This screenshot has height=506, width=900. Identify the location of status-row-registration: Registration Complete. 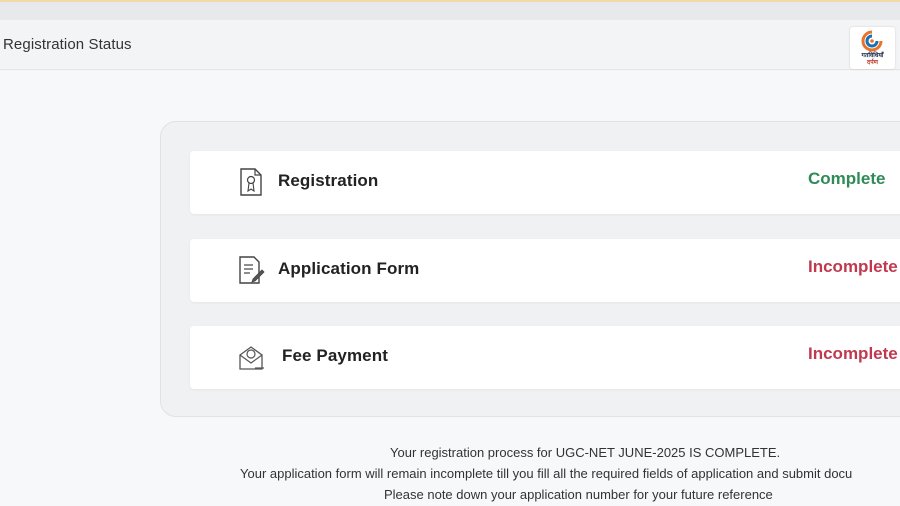
(545, 182).